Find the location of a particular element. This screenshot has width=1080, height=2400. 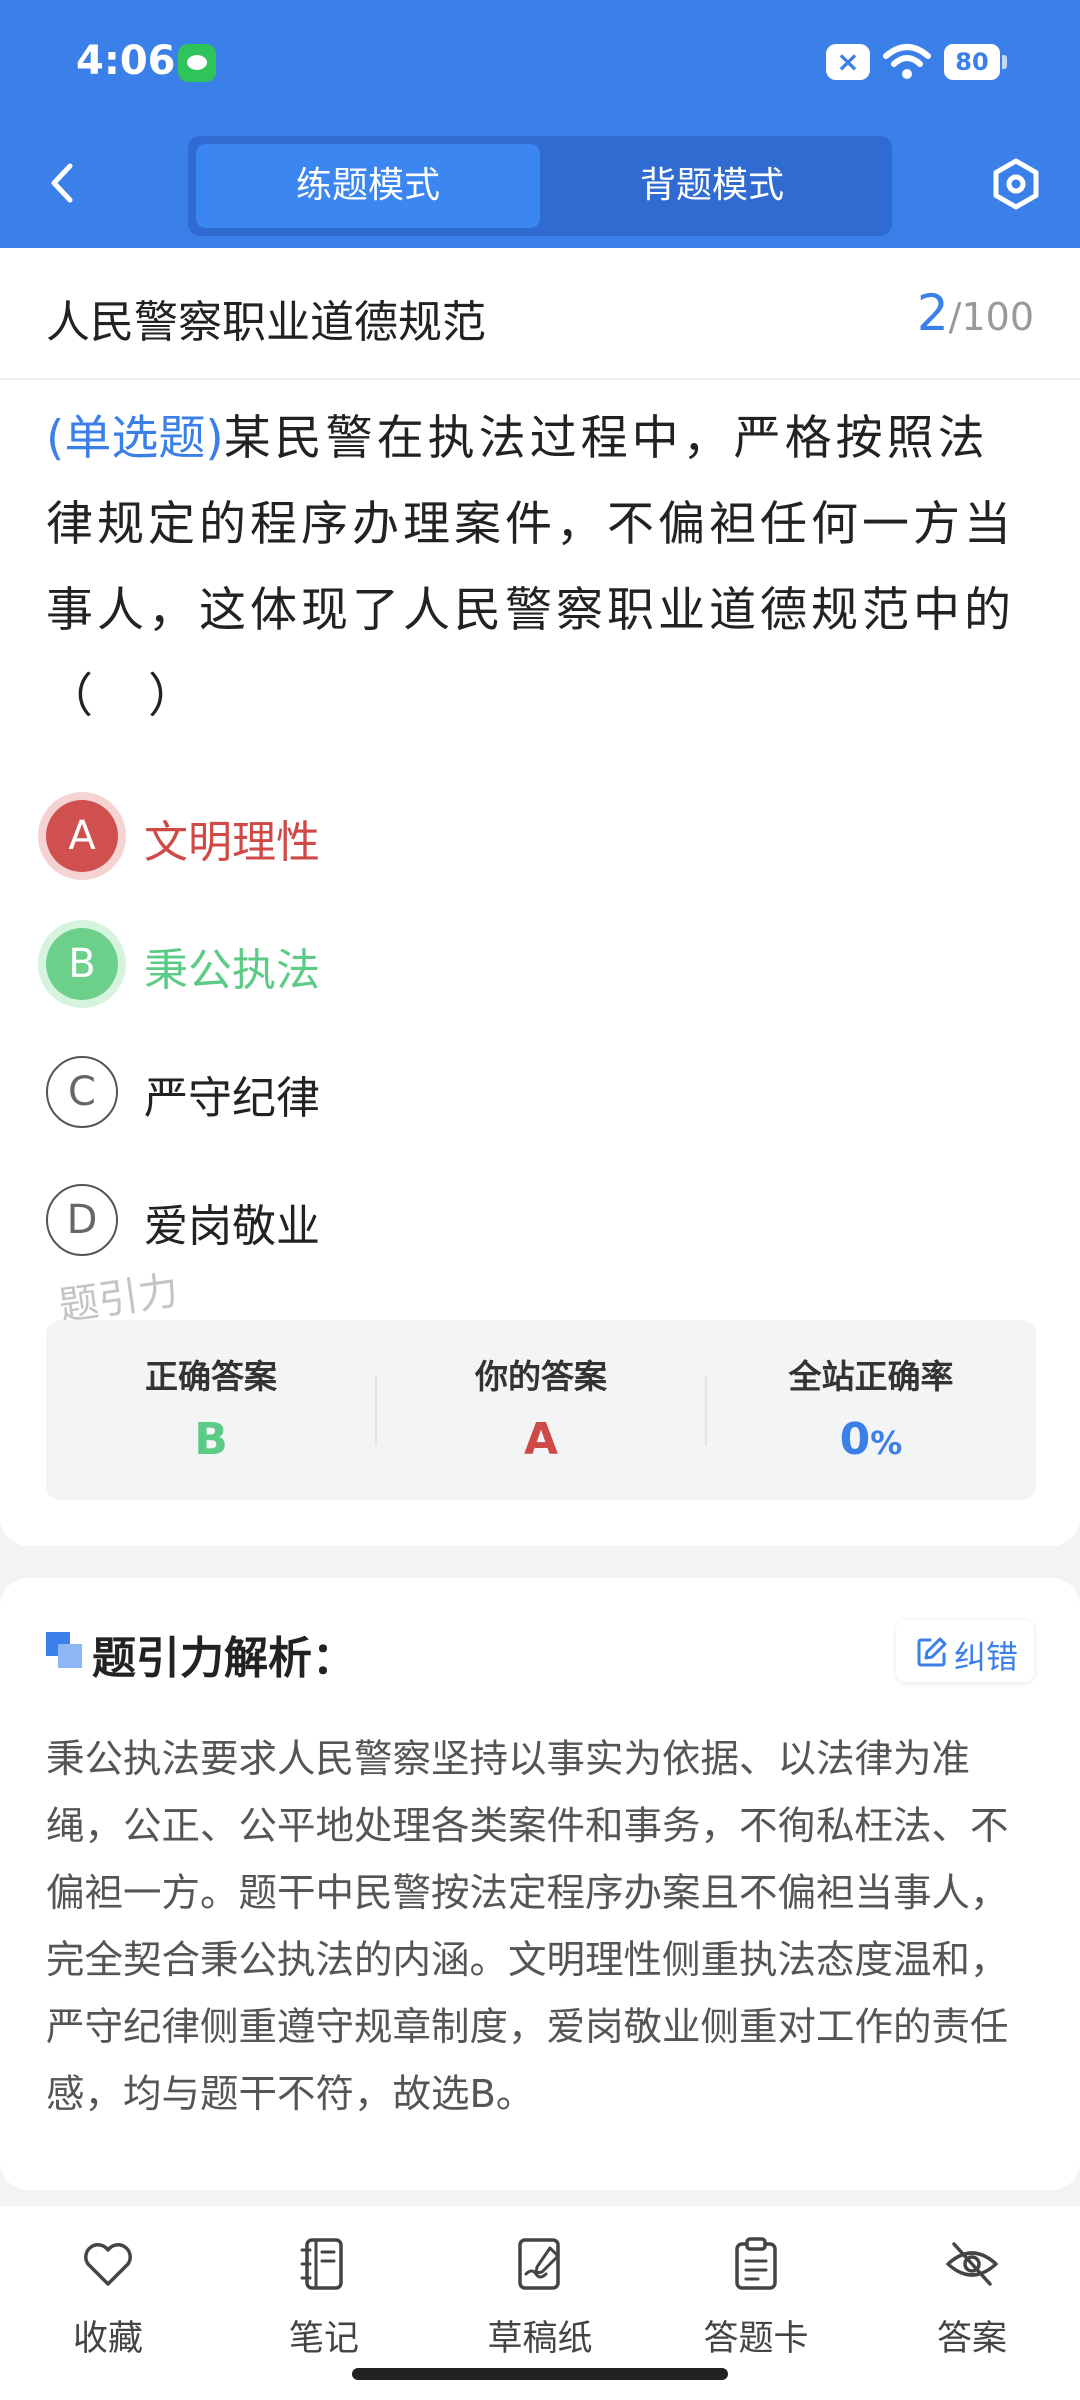

home-indicator is located at coordinates (540, 2374).